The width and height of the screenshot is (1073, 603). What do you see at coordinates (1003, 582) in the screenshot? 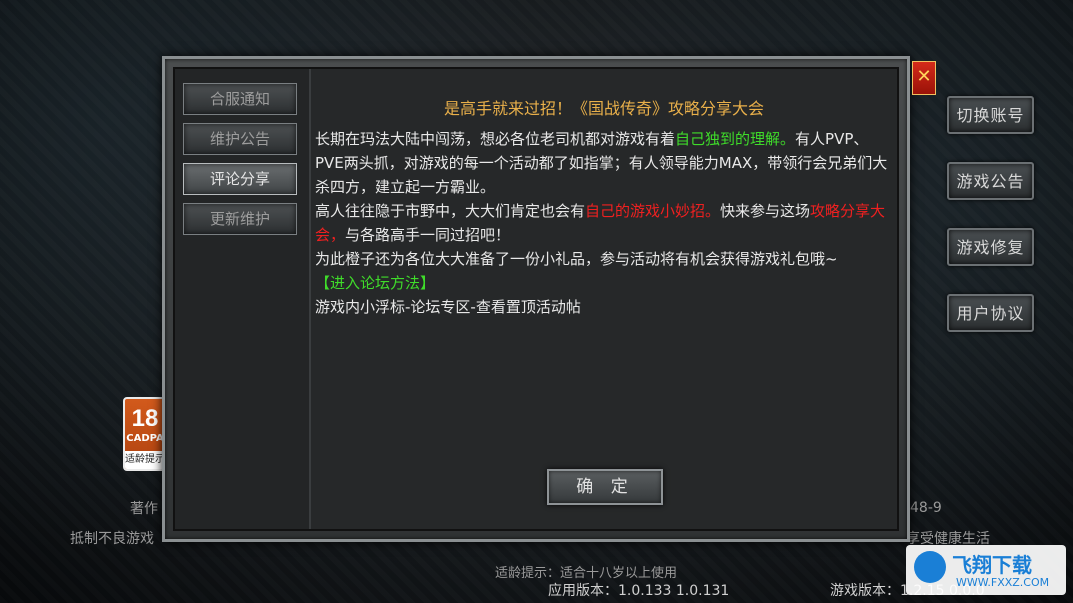
I see `watermark-url: WWW.FXXZ.COM` at bounding box center [1003, 582].